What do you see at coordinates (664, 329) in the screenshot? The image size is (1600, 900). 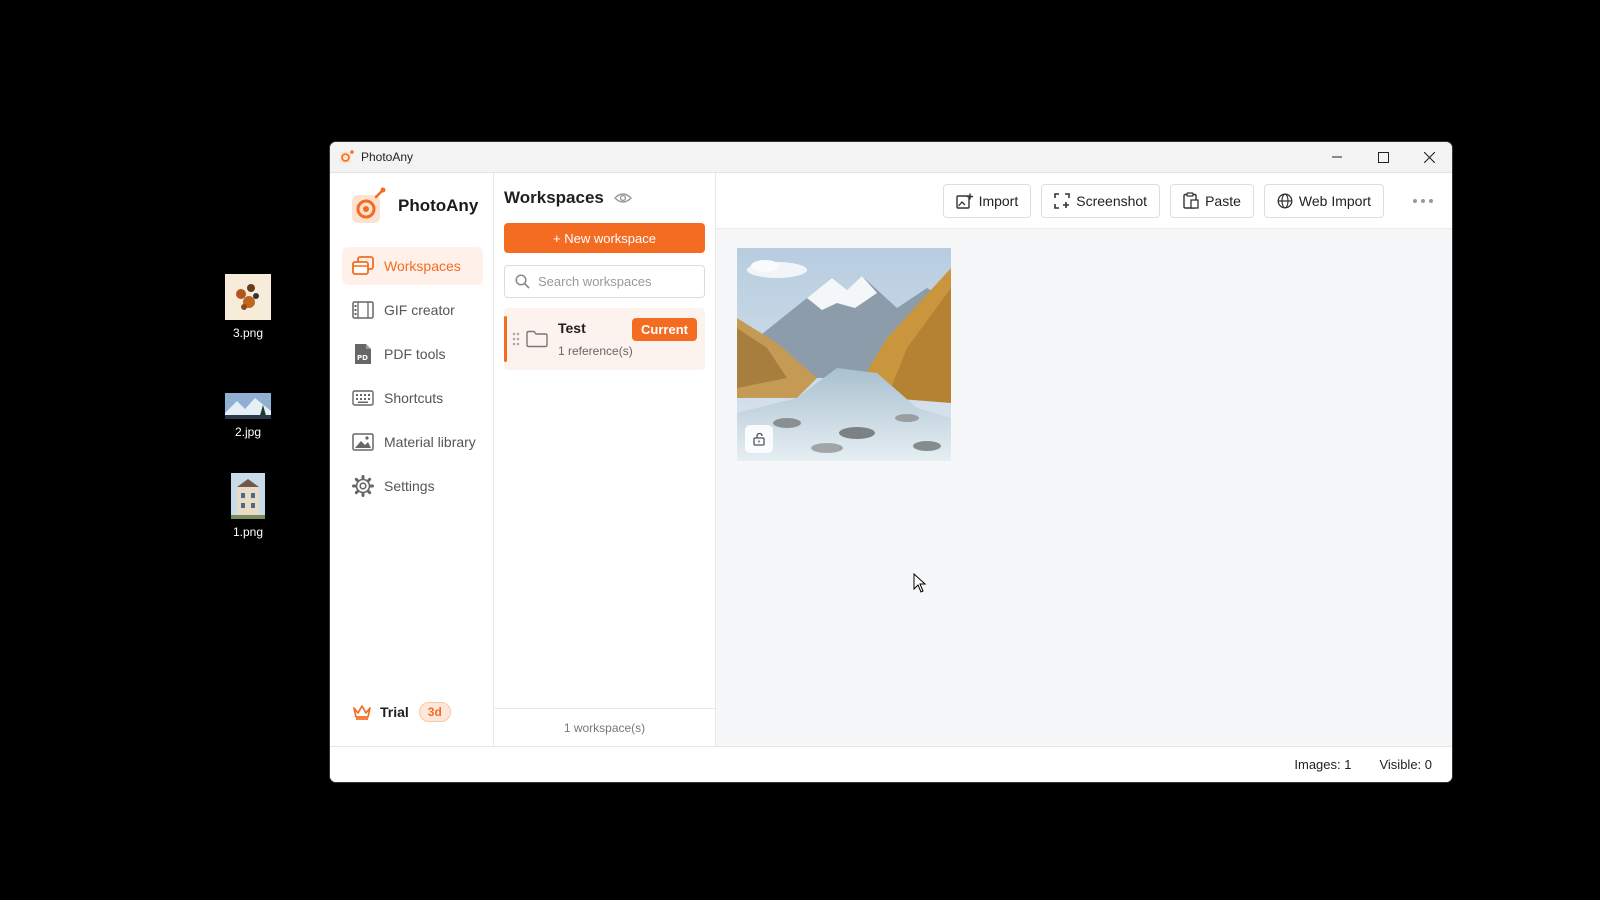 I see `current-badge: Current` at bounding box center [664, 329].